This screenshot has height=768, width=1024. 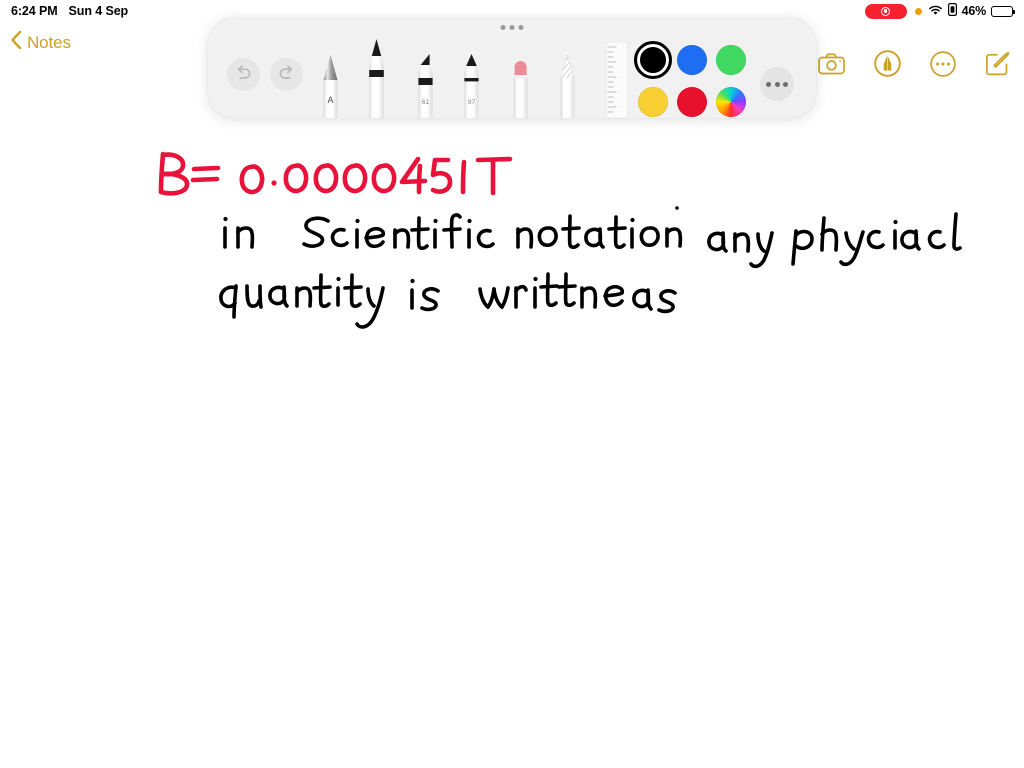 What do you see at coordinates (914, 66) in the screenshot?
I see `navigation-actions` at bounding box center [914, 66].